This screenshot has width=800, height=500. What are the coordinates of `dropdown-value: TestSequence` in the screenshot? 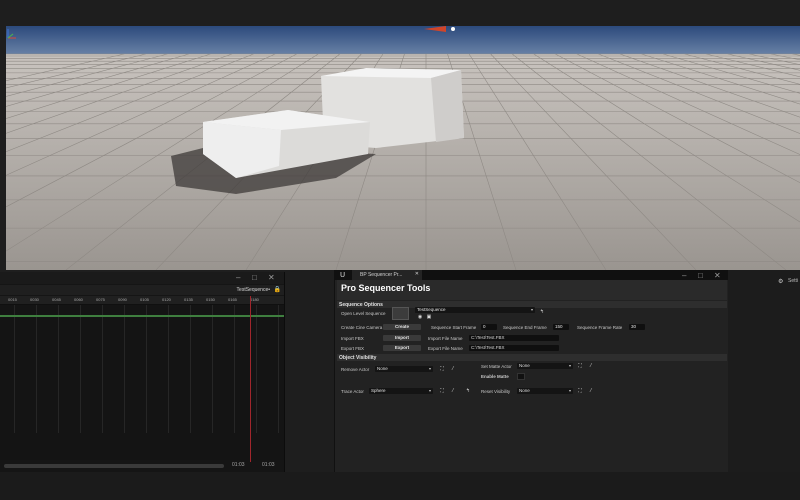 It's located at (431, 309).